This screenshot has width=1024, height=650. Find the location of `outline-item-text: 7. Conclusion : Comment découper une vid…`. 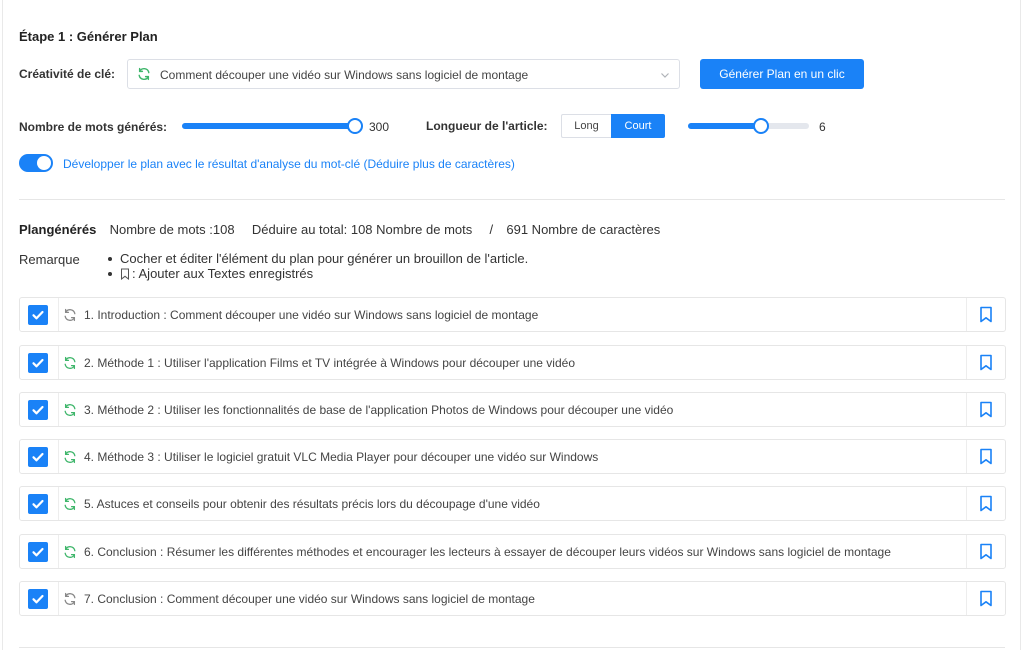

outline-item-text: 7. Conclusion : Comment découper une vid… is located at coordinates (309, 599).